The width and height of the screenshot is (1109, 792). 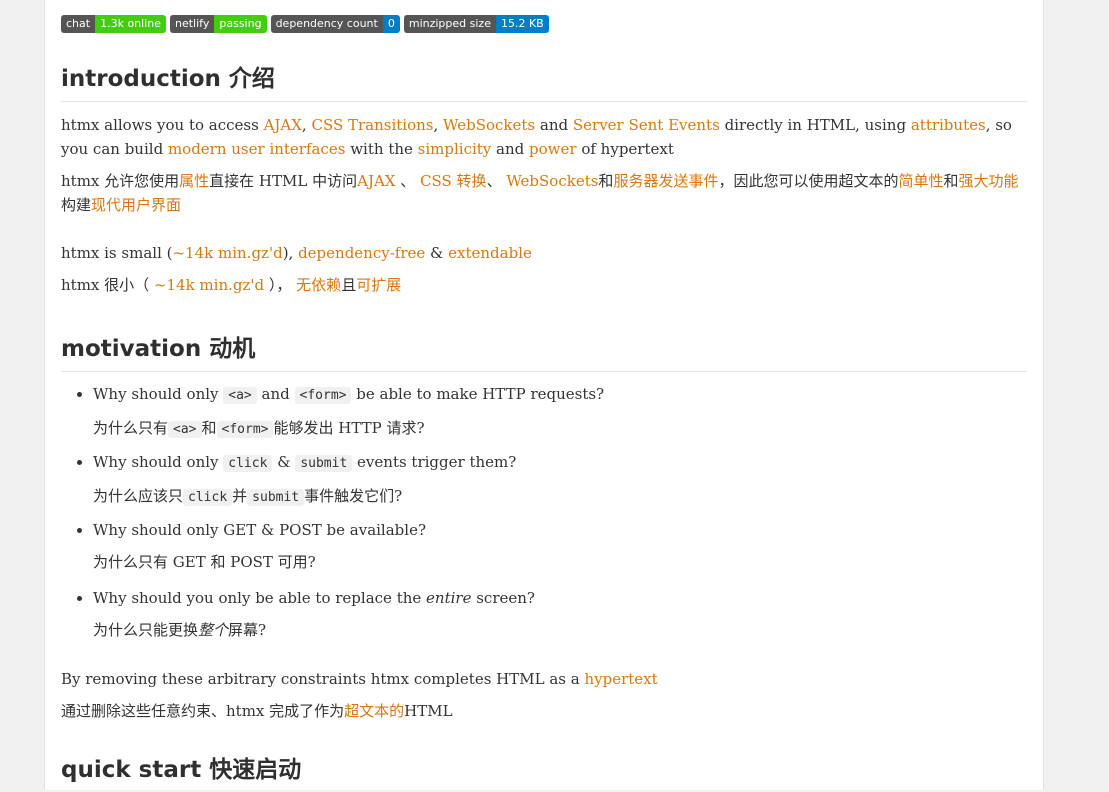 I want to click on link-dependency-free: dependency-free, so click(x=361, y=253).